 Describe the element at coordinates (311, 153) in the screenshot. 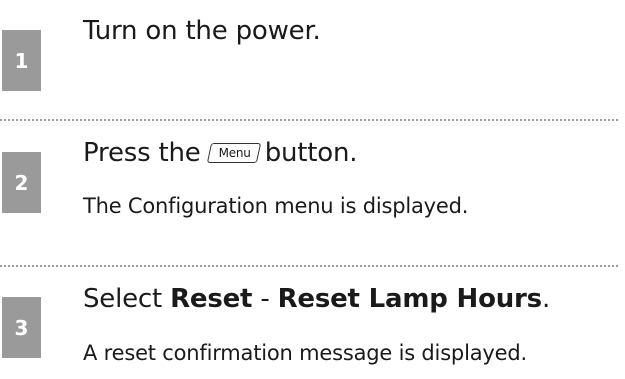

I see `instruction-text-after: button.` at that location.